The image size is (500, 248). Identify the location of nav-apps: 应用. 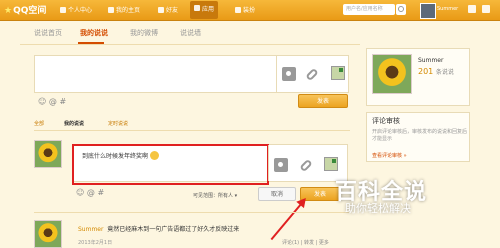
(204, 10).